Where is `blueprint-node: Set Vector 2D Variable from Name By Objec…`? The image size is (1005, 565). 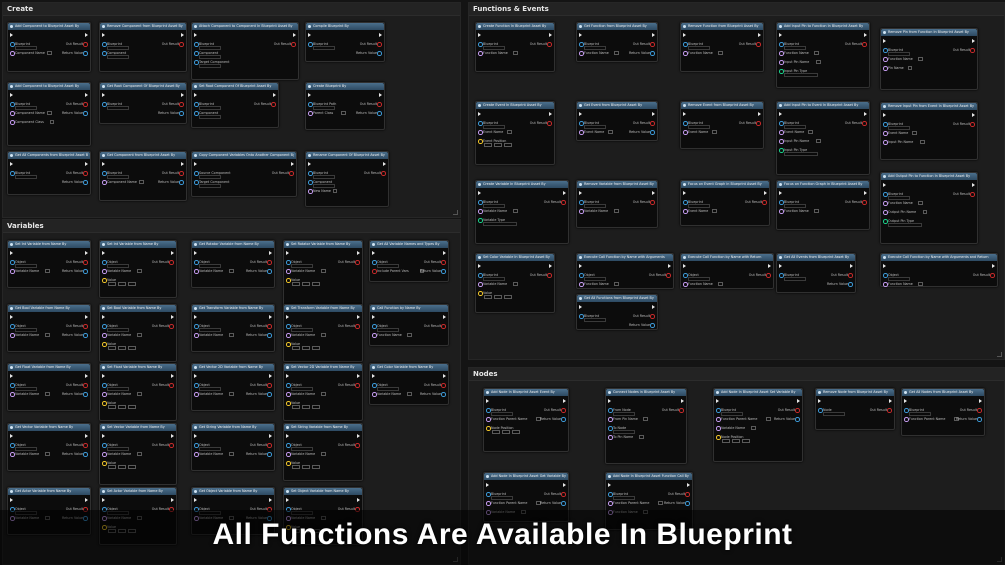 blueprint-node: Set Vector 2D Variable from Name By Objec… is located at coordinates (323, 392).